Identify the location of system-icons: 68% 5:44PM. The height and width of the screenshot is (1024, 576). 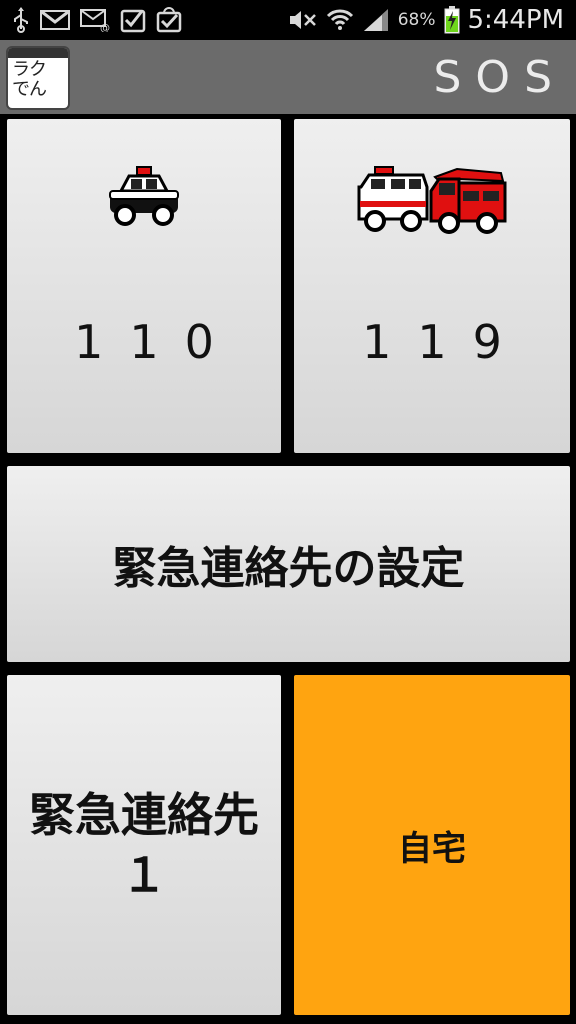
(432, 20).